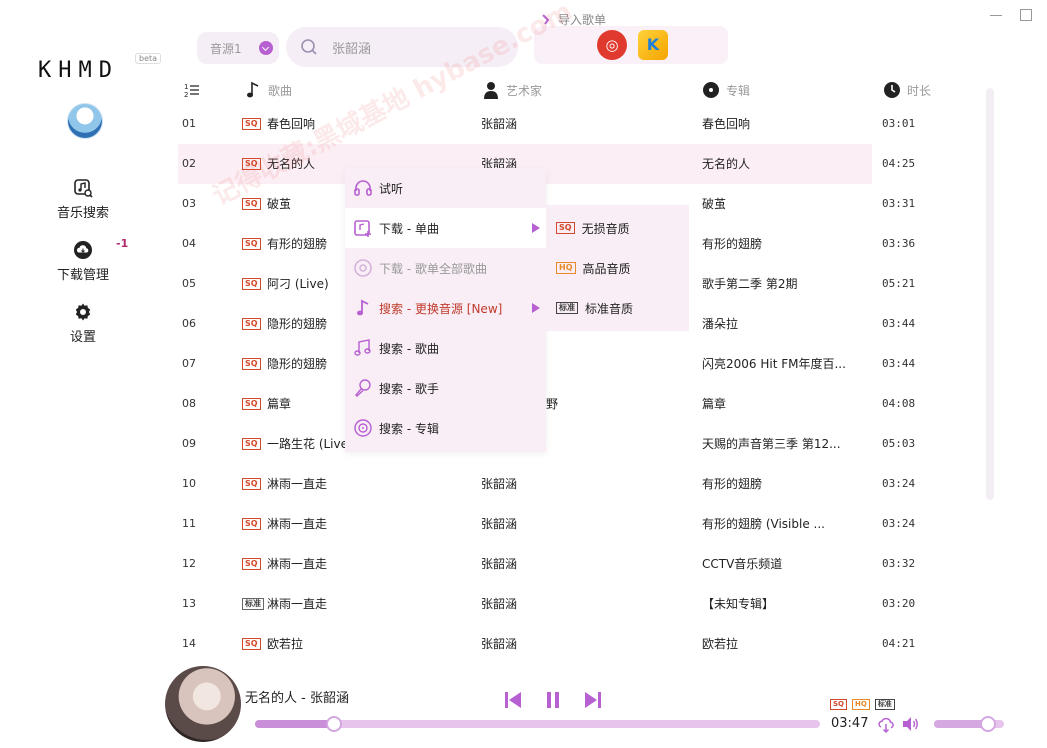 The height and width of the screenshot is (748, 1047). Describe the element at coordinates (122, 243) in the screenshot. I see `download-count-badge: -1` at that location.